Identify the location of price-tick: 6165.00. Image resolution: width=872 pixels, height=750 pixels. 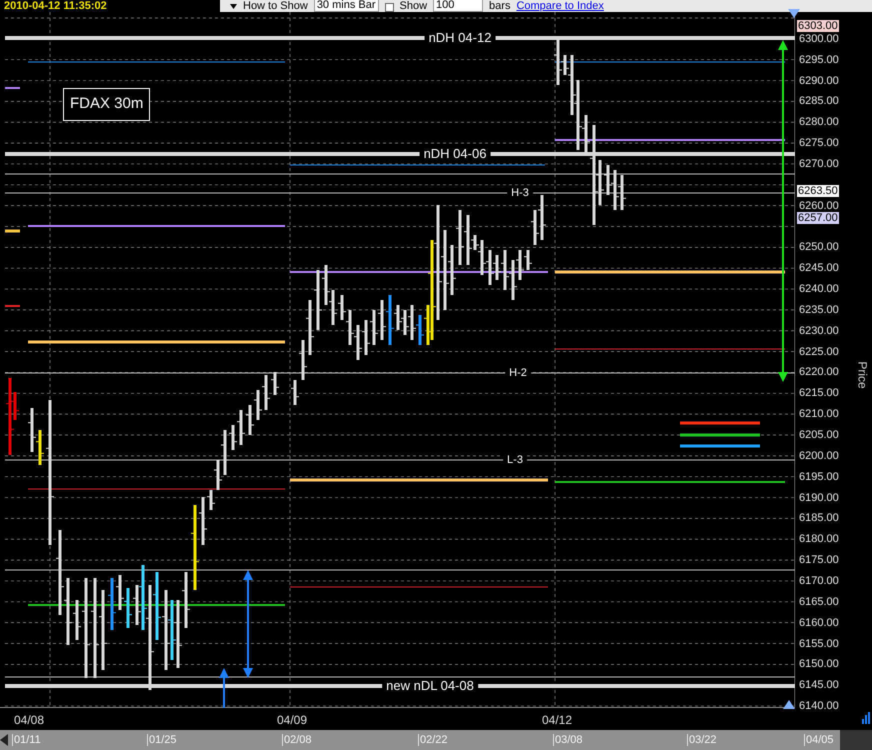
(819, 602).